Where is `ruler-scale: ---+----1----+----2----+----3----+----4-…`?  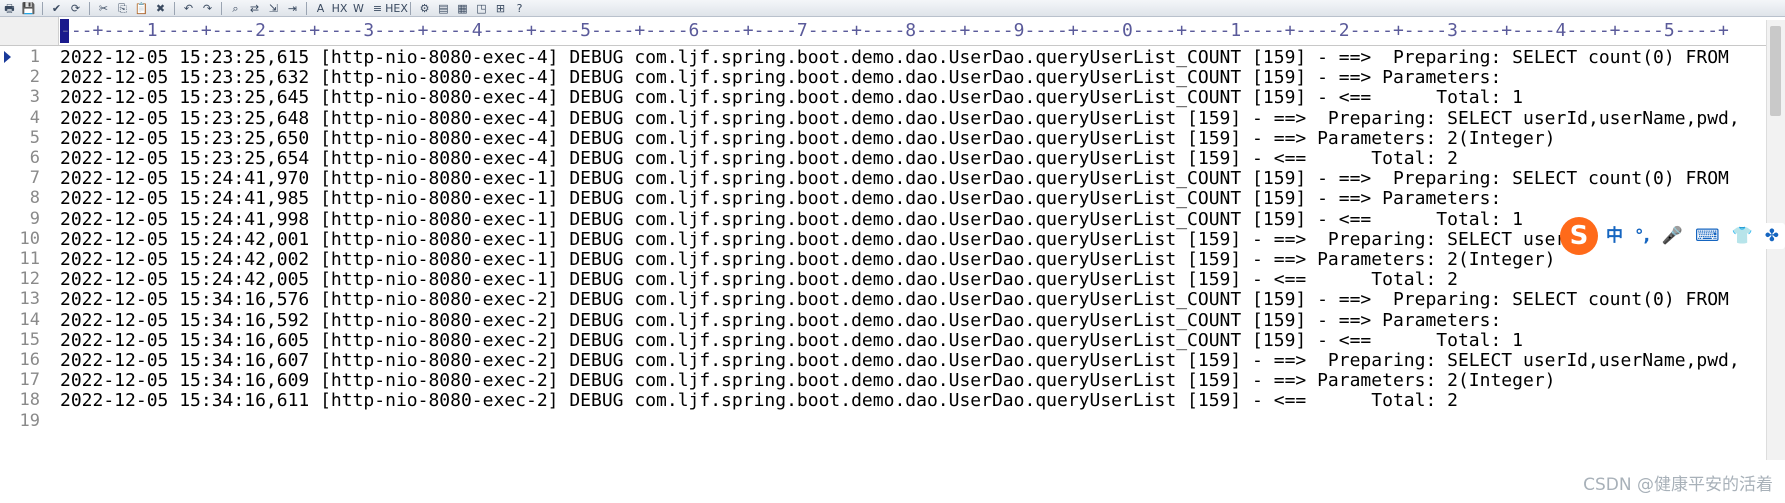 ruler-scale: ---+----1----+----2----+----3----+----4-… is located at coordinates (894, 30).